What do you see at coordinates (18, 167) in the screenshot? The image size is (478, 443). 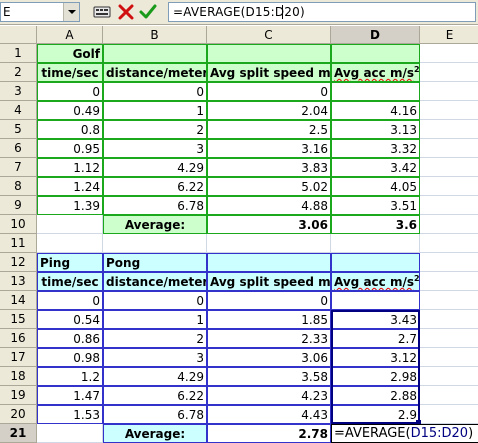 I see `row-header-7: 7` at bounding box center [18, 167].